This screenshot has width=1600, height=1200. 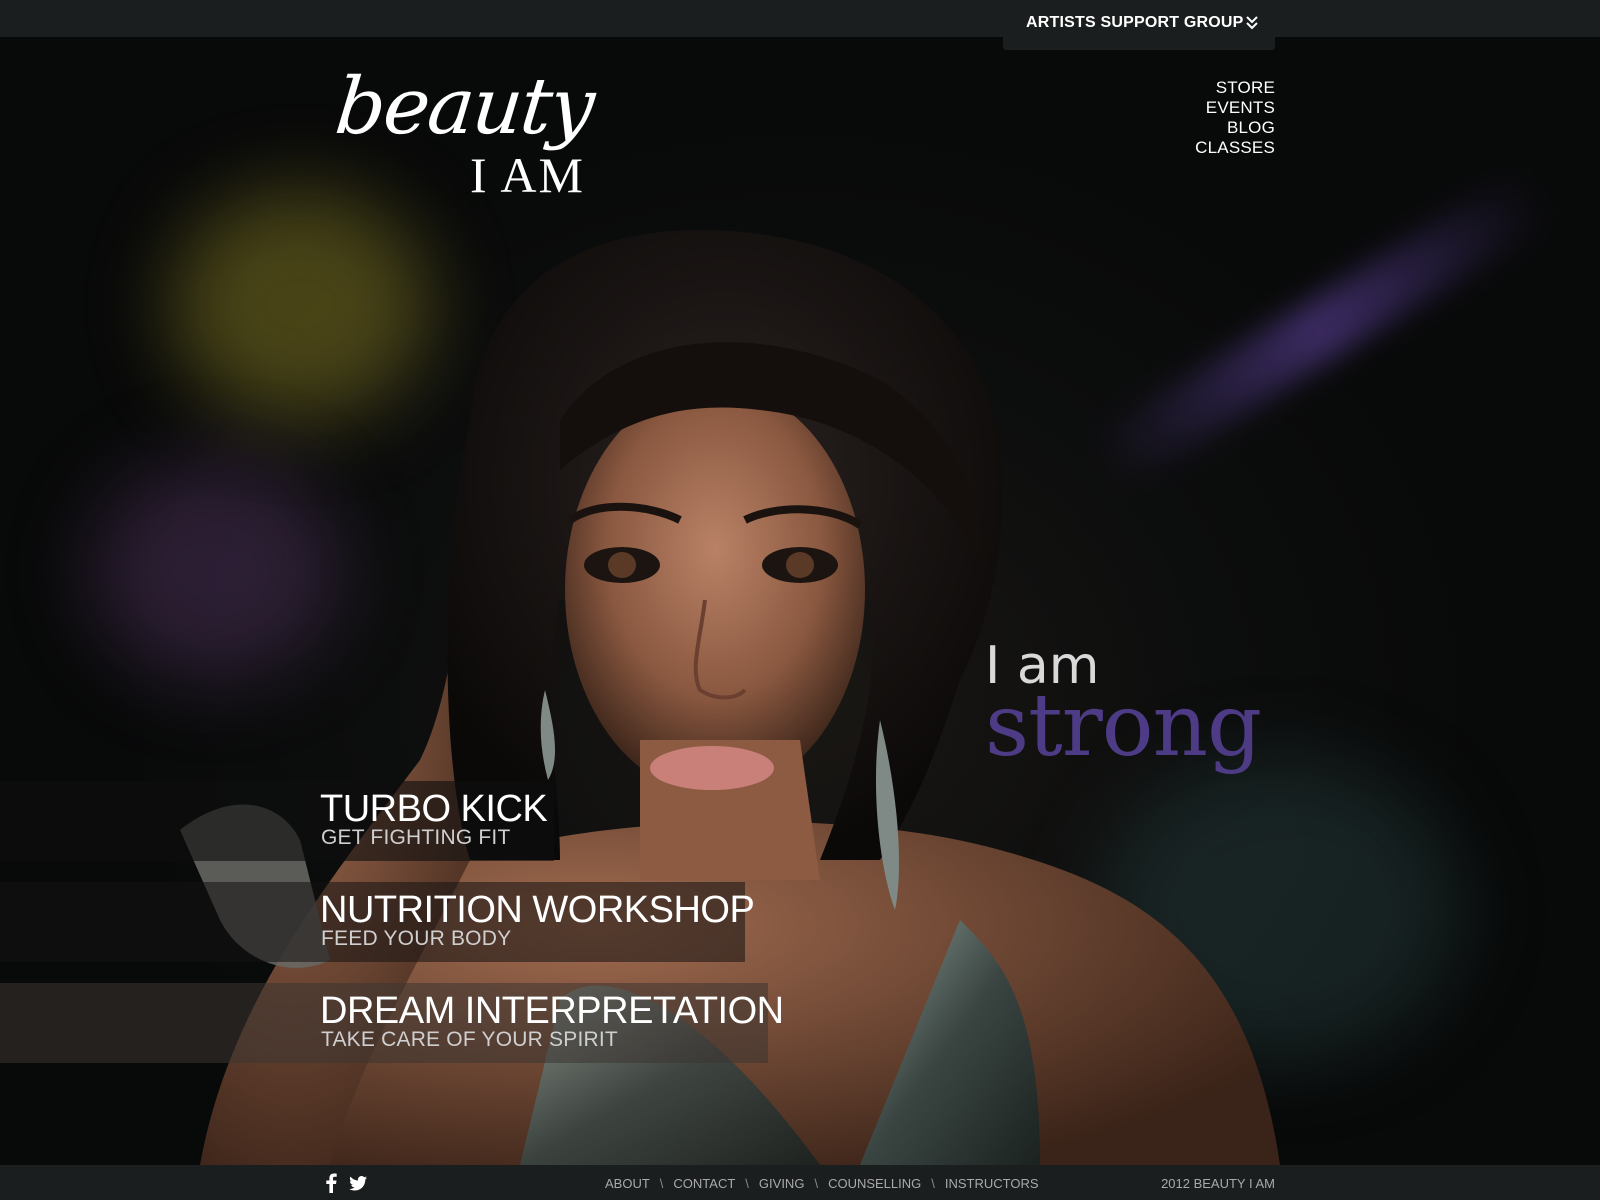 What do you see at coordinates (992, 1183) in the screenshot?
I see `footer-link-instructors: INSTRUCTORS` at bounding box center [992, 1183].